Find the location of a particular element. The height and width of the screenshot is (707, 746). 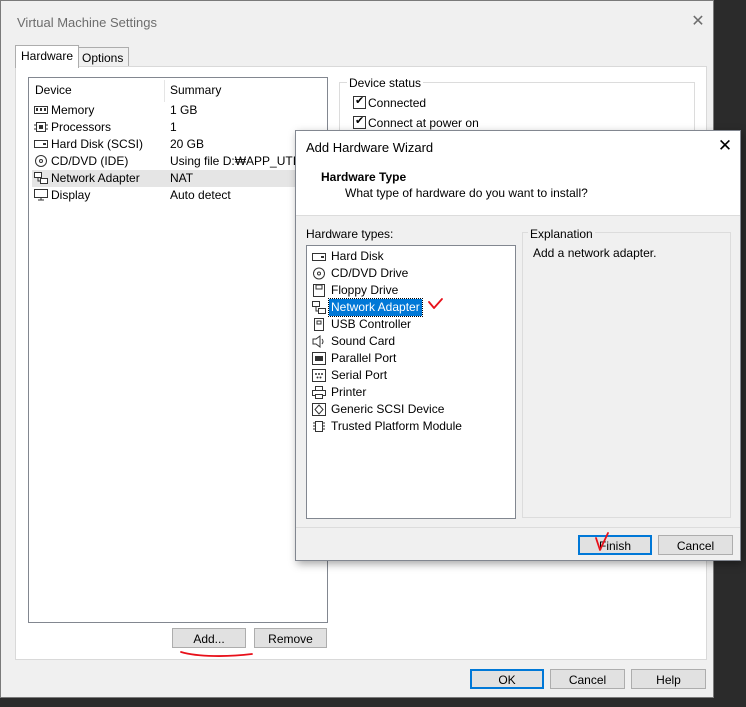

device-row-display: Display Auto detect is located at coordinates (177, 195).